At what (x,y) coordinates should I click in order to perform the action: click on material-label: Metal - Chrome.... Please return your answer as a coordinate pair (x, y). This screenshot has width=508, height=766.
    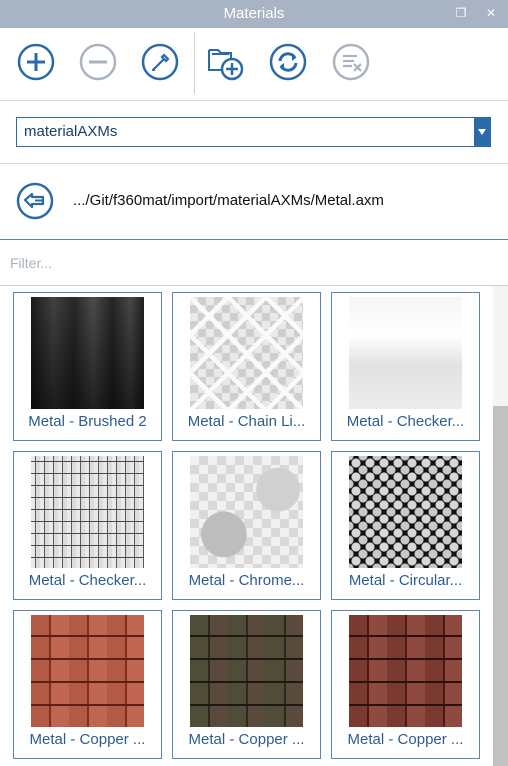
    Looking at the image, I should click on (246, 580).